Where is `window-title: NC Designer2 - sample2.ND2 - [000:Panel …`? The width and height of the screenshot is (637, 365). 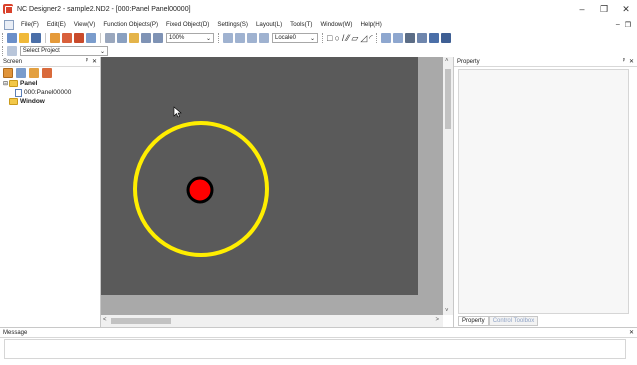 window-title: NC Designer2 - sample2.ND2 - [000:Panel … is located at coordinates (104, 9).